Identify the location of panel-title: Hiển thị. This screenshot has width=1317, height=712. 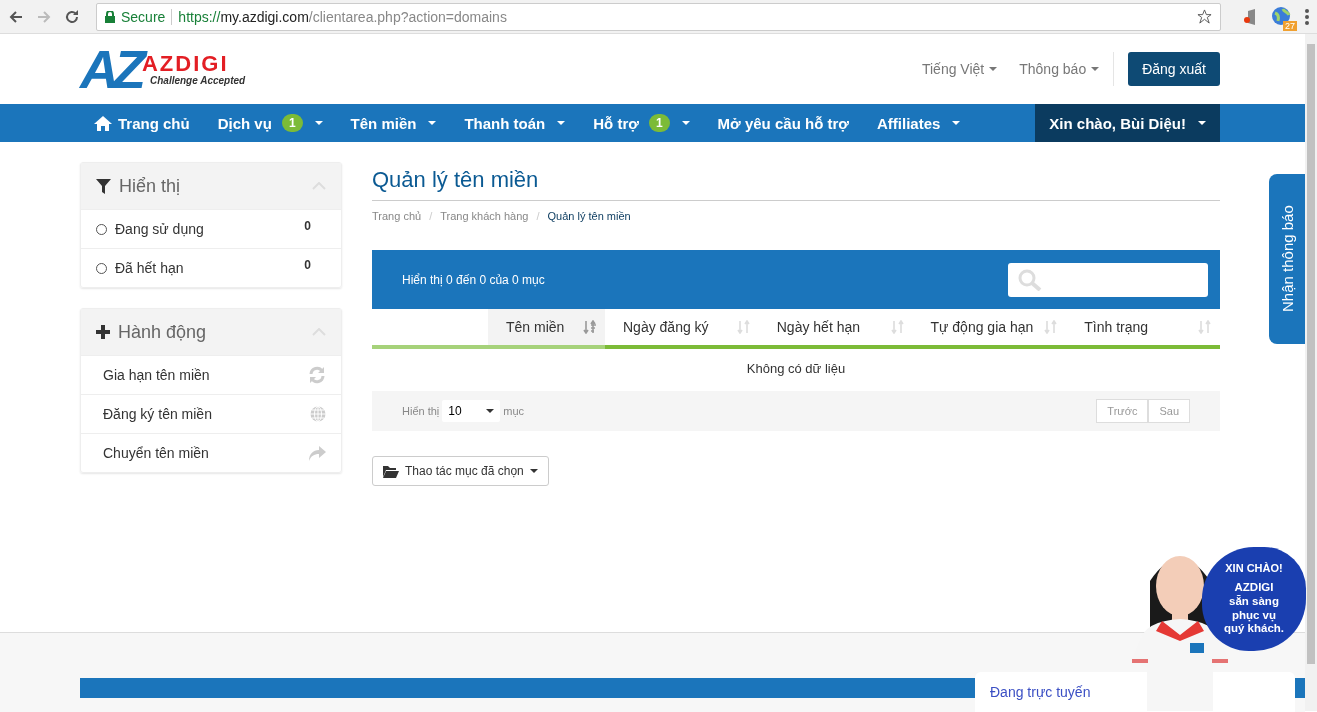
(150, 186).